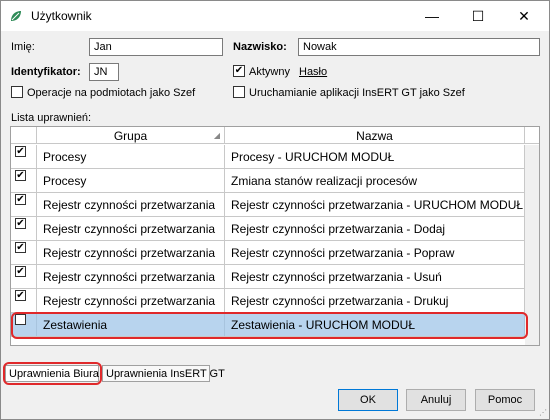 This screenshot has height=420, width=550. What do you see at coordinates (61, 16) in the screenshot?
I see `window-title: Użytkownik` at bounding box center [61, 16].